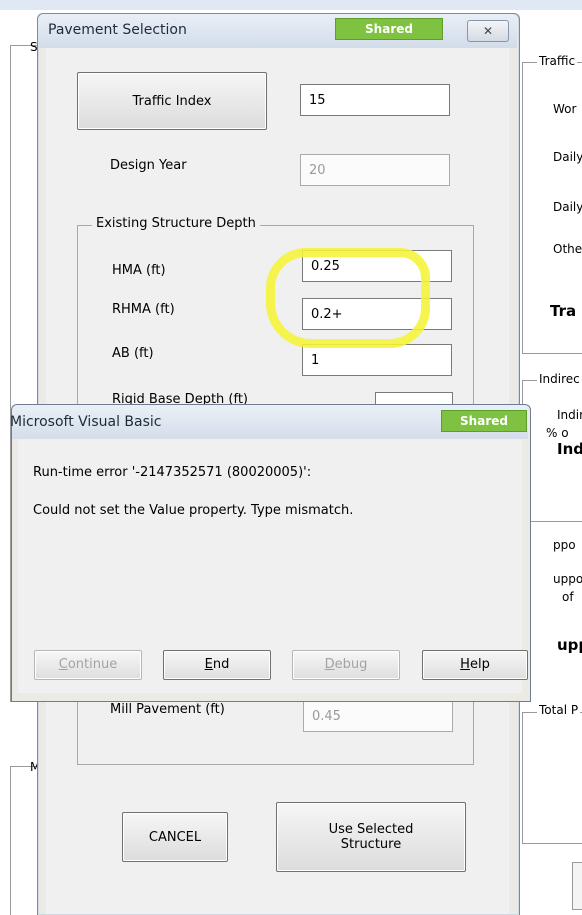 Image resolution: width=582 pixels, height=915 pixels. Describe the element at coordinates (348, 298) in the screenshot. I see `yellow-highlight-annotation` at that location.